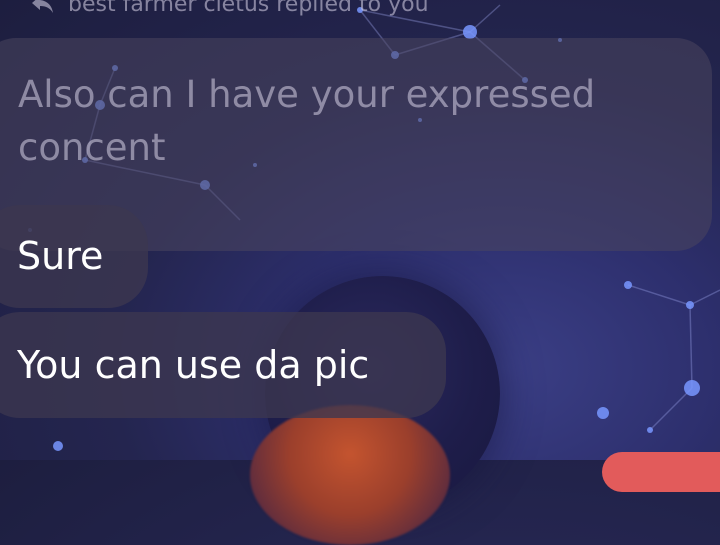 The image size is (720, 545). I want to click on reply-icon, so click(42, 7).